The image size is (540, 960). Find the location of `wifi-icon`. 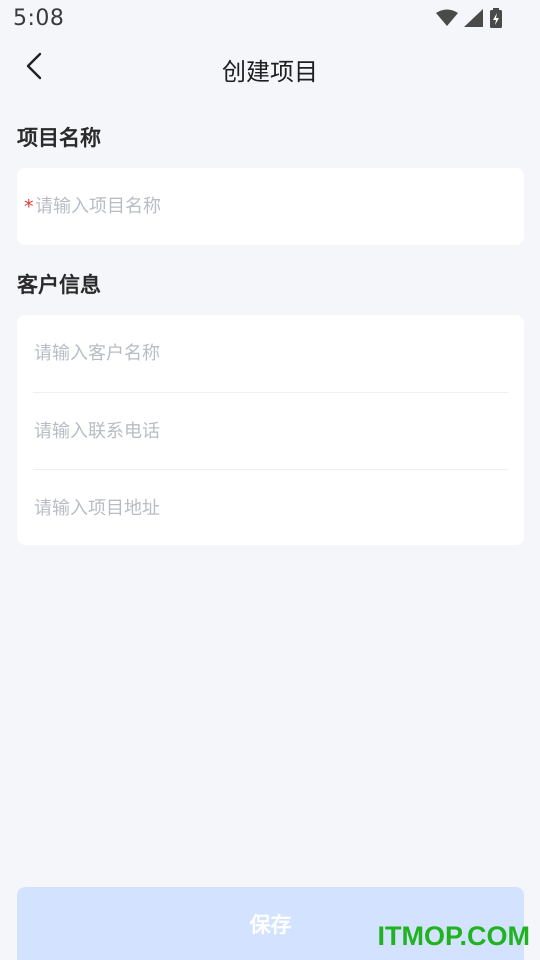

wifi-icon is located at coordinates (447, 18).